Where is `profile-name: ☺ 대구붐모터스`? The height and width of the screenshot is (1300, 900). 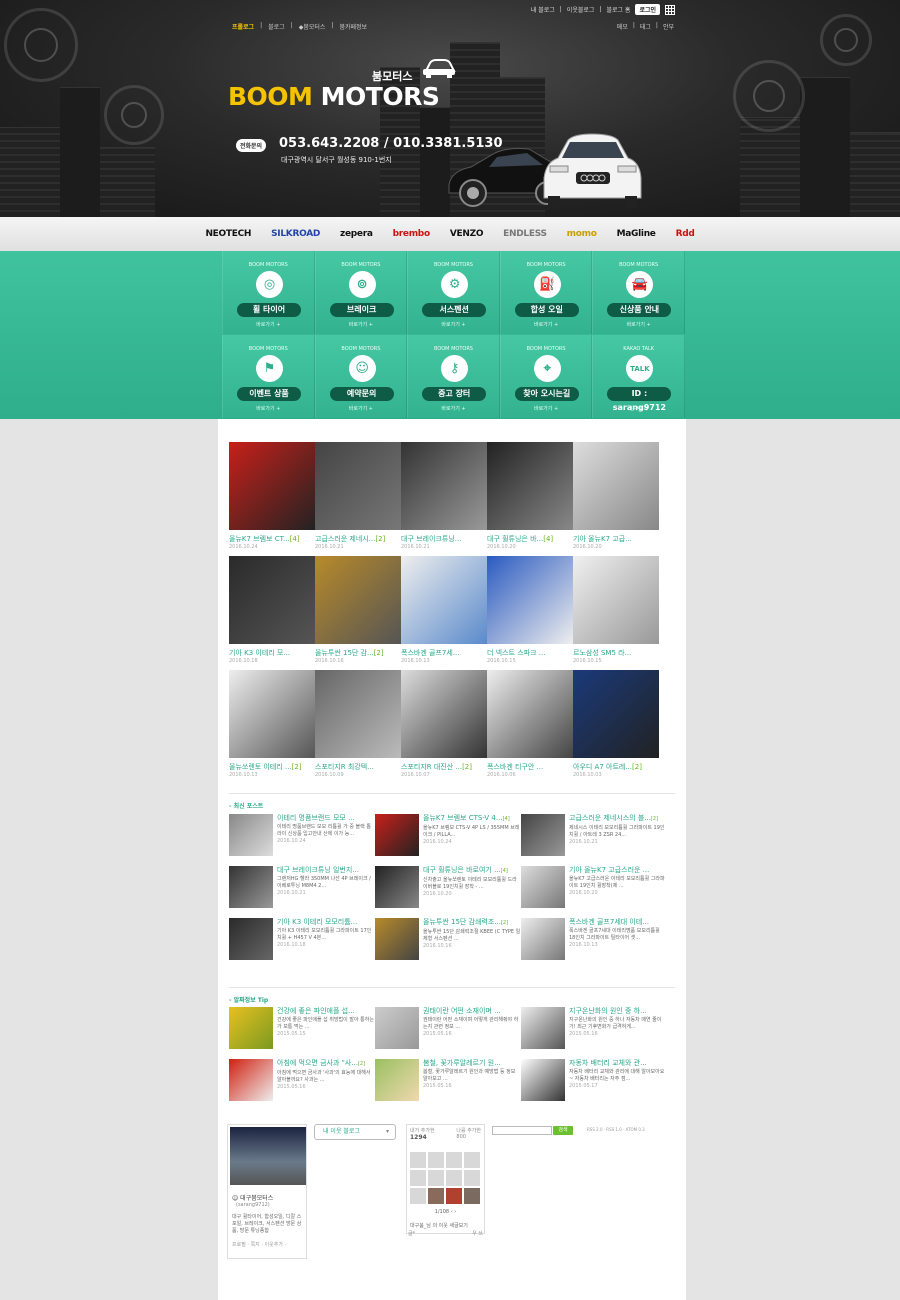 profile-name: ☺ 대구붐모터스 is located at coordinates (269, 1197).